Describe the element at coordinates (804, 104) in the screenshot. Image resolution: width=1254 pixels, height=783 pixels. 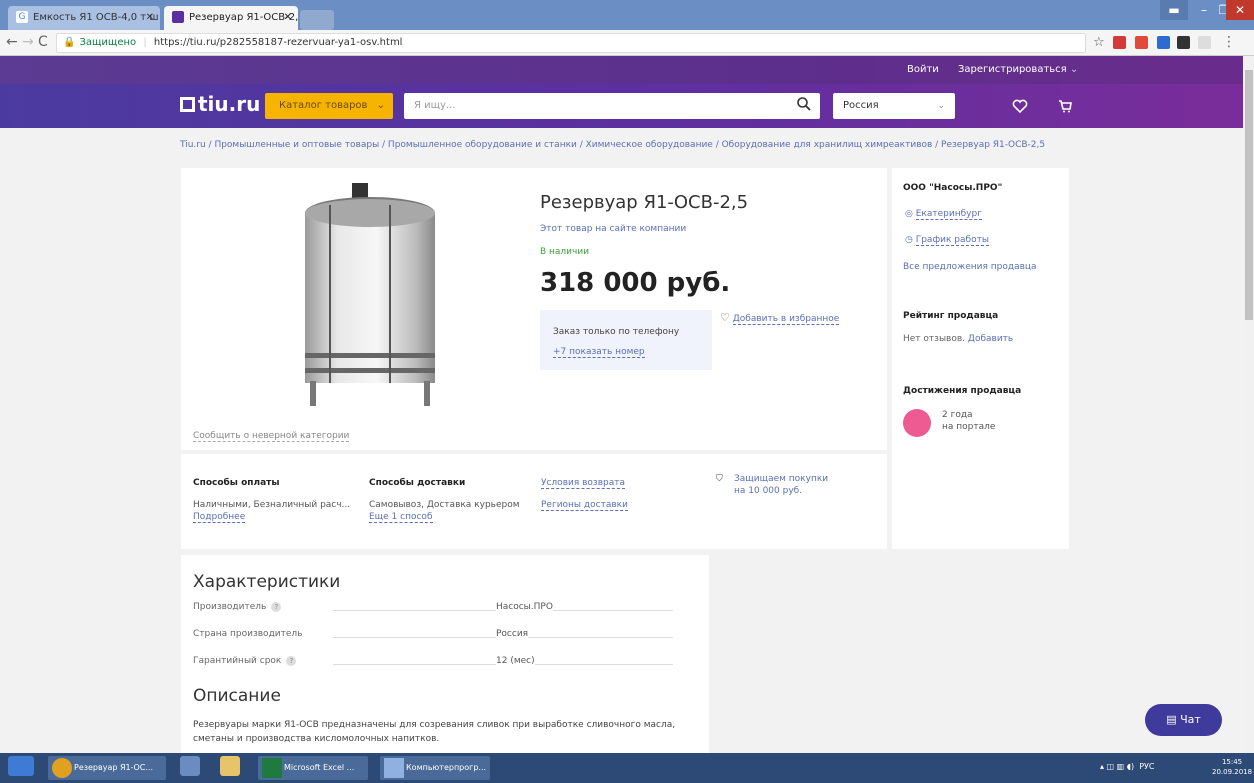
I see `search-icon` at that location.